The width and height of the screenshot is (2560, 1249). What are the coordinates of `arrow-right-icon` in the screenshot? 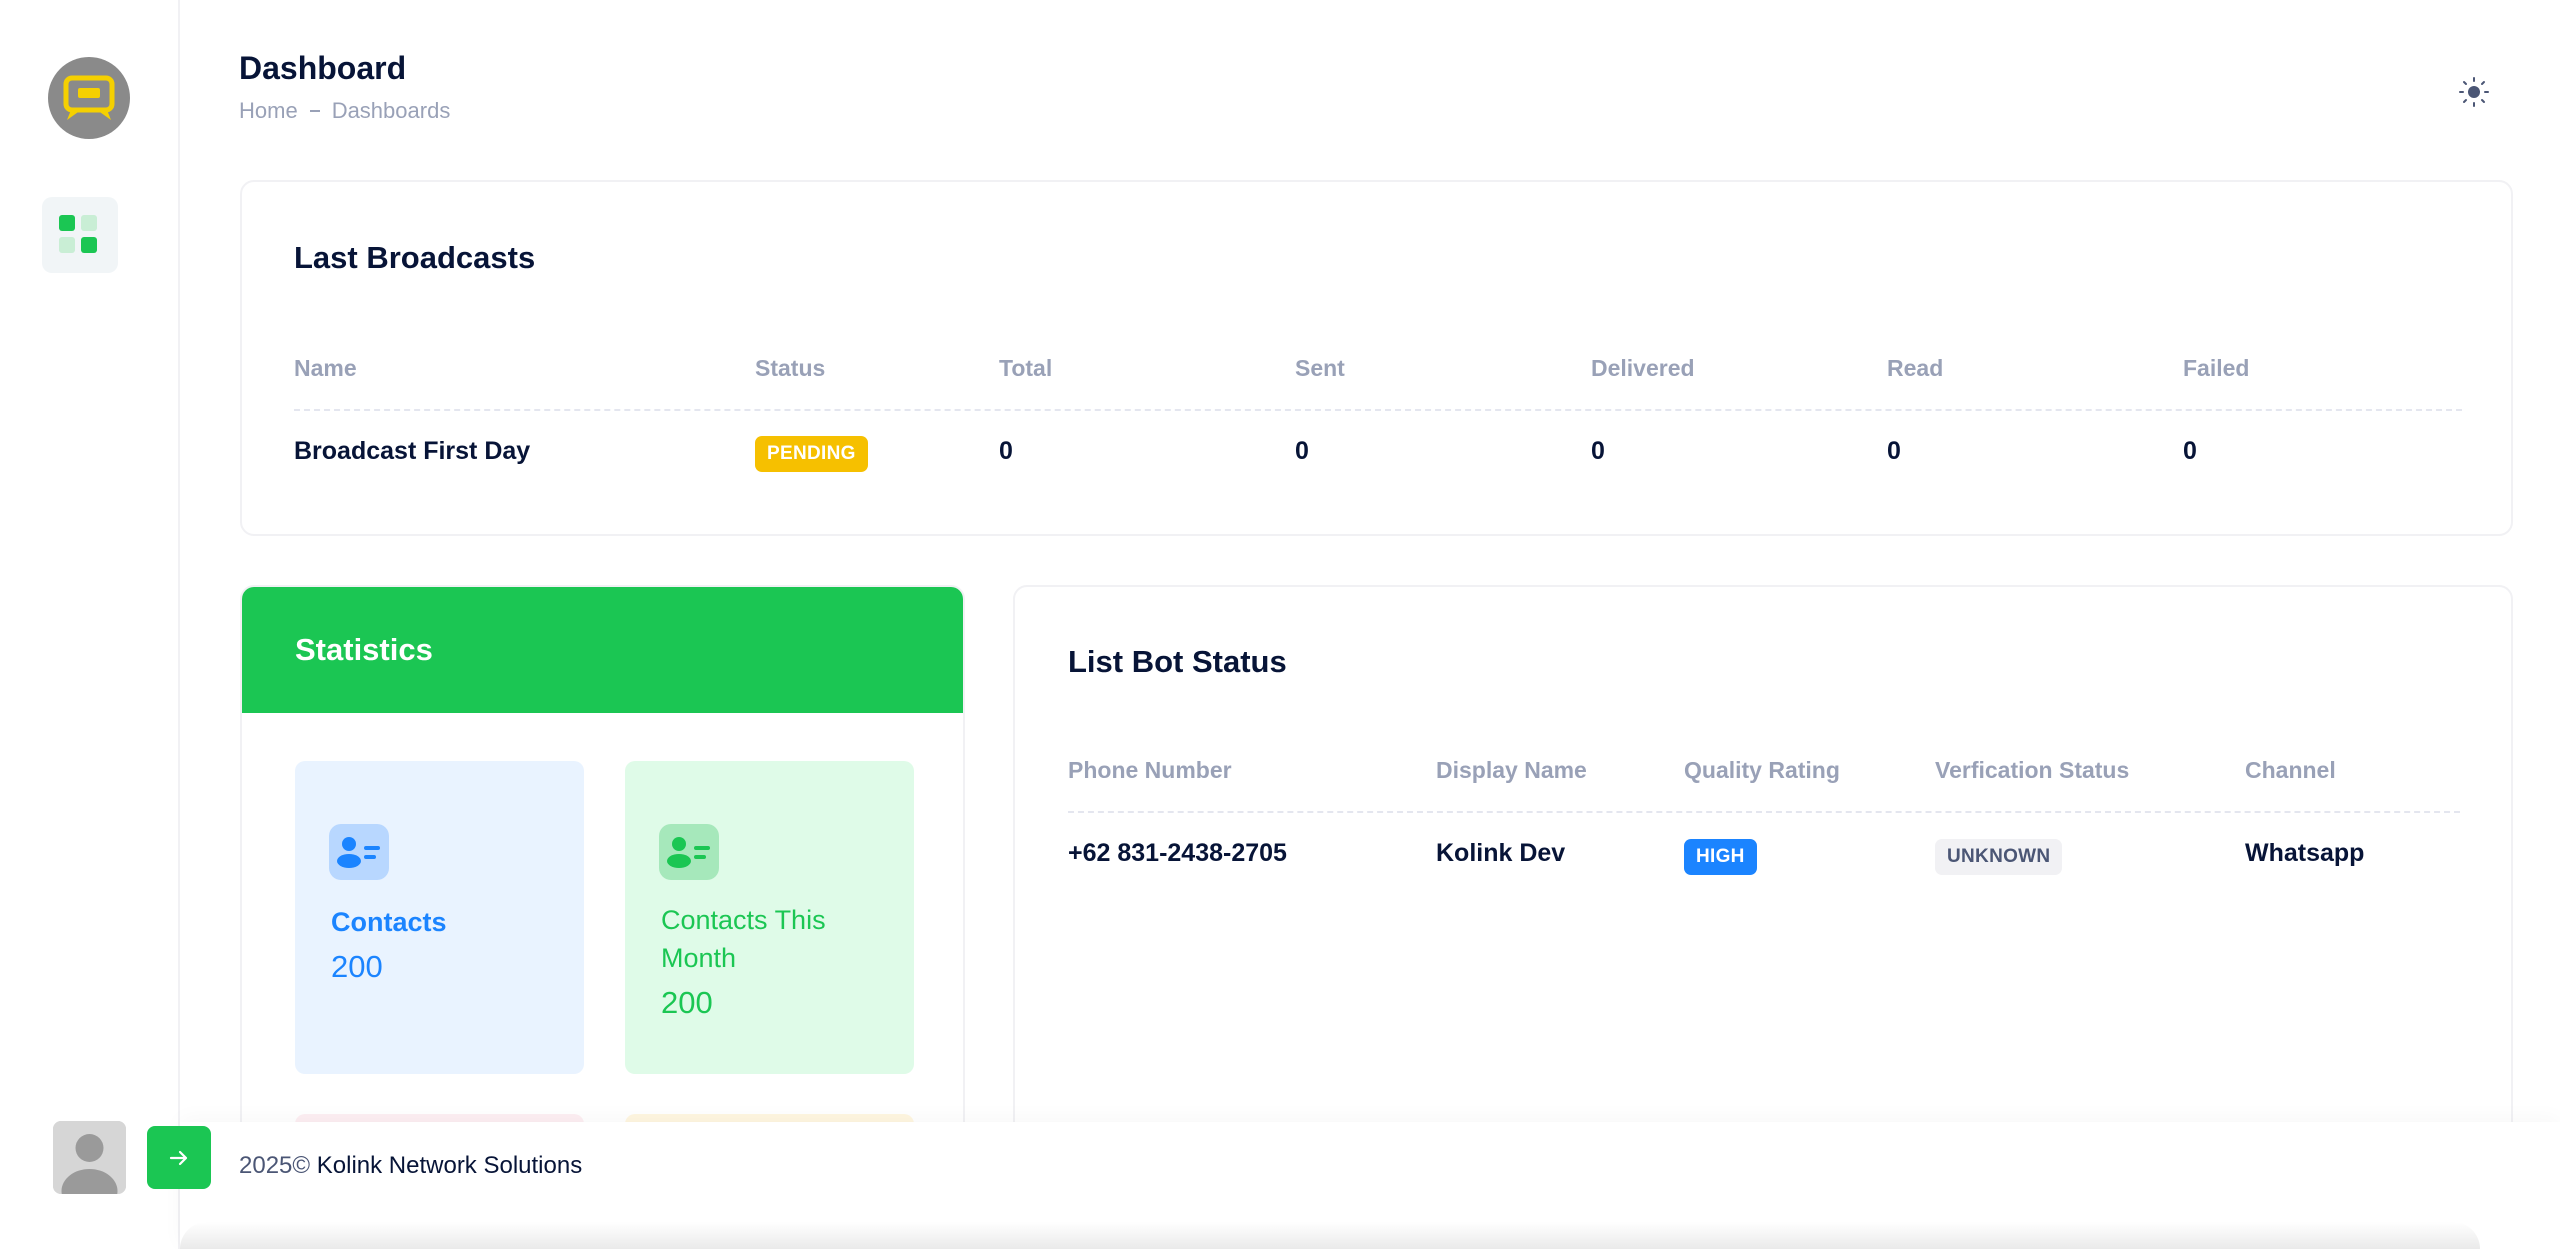 It's located at (178, 1157).